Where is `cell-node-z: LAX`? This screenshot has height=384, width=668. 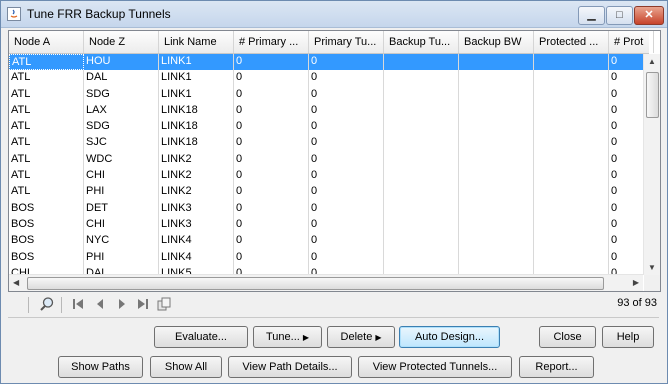
cell-node-z: LAX is located at coordinates (121, 111).